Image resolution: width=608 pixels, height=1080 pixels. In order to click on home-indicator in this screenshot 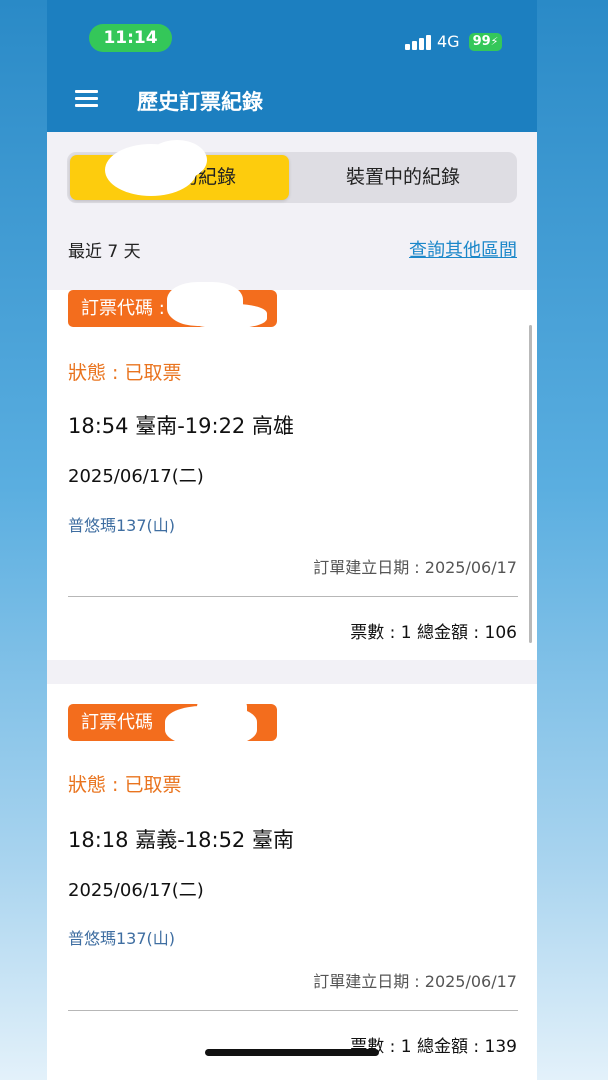, I will do `click(292, 1052)`.